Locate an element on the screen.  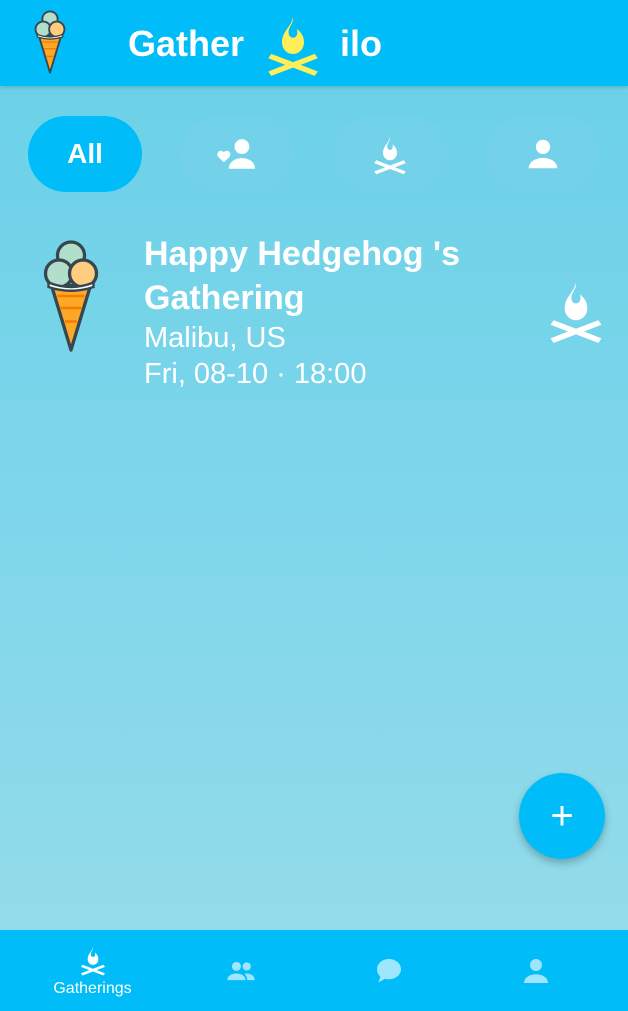
filter-favorites-tab is located at coordinates (237, 154).